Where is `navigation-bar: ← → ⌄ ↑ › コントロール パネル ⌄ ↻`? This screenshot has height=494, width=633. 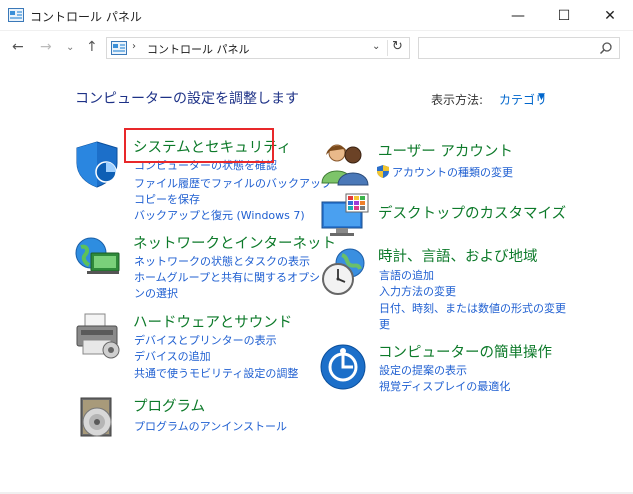 navigation-bar: ← → ⌄ ↑ › コントロール パネル ⌄ ↻ is located at coordinates (316, 48).